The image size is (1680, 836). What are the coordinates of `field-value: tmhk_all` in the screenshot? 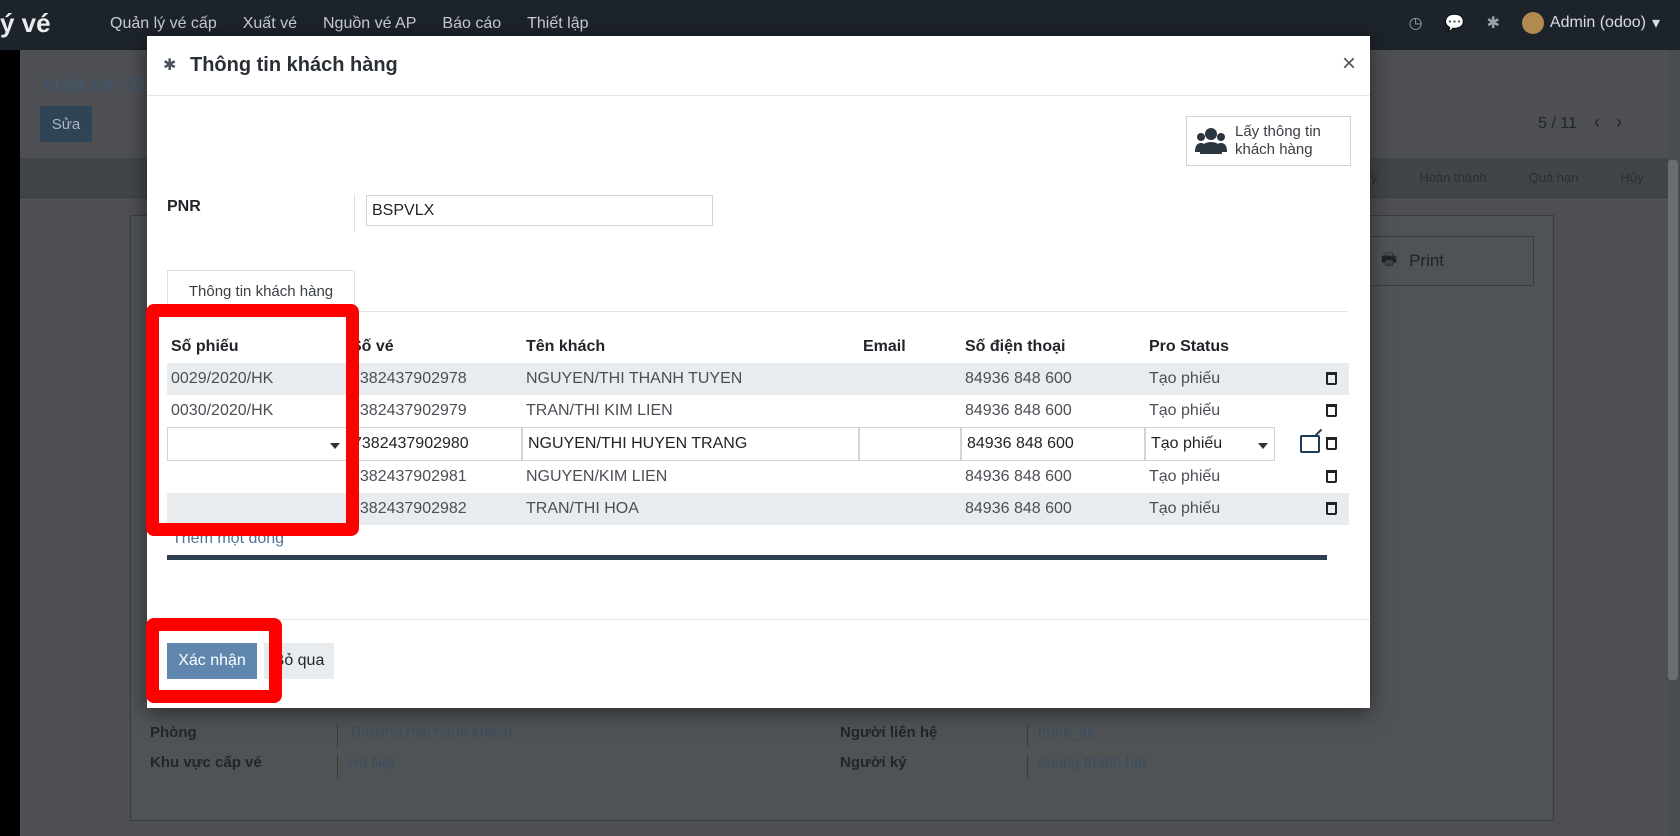 It's located at (1066, 732).